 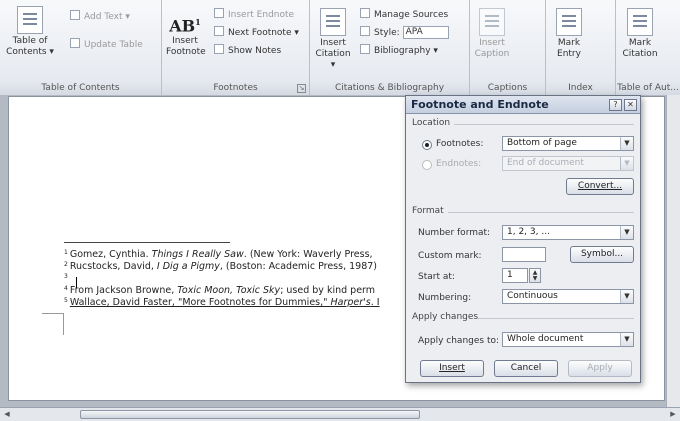 I want to click on apply-changes-to-label: Apply changes to:, so click(x=459, y=341).